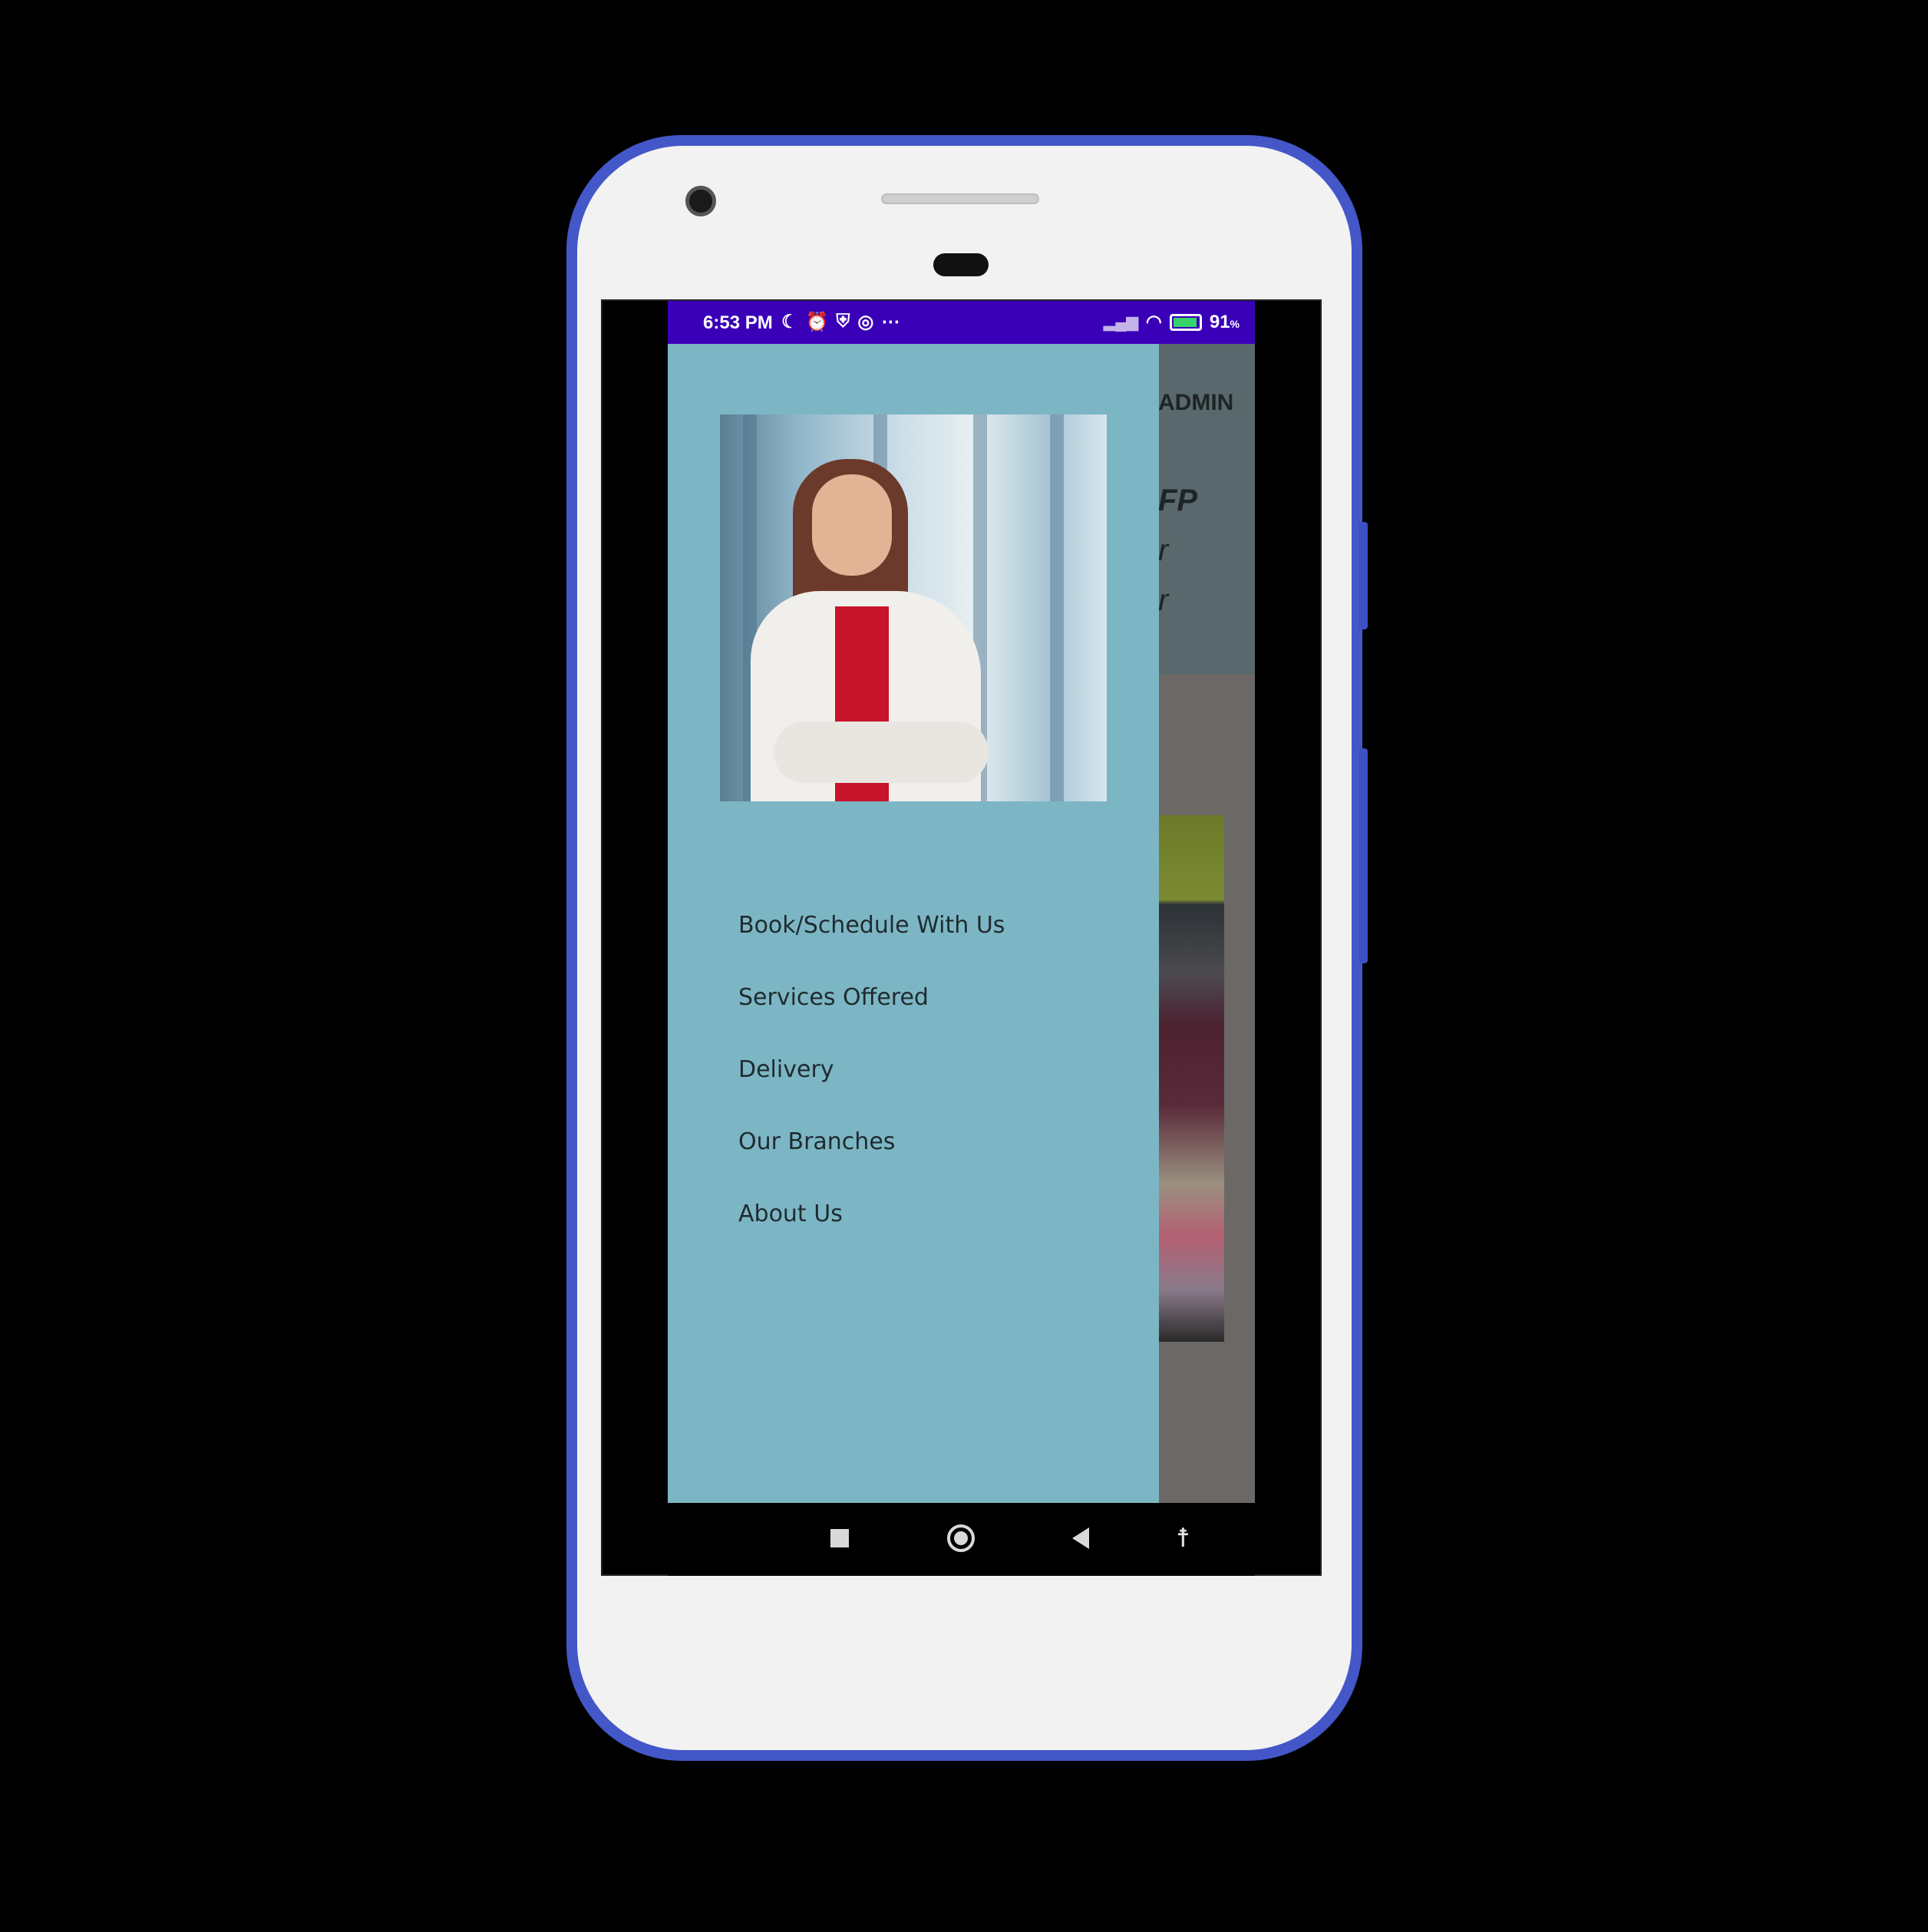 The image size is (1928, 1932). What do you see at coordinates (891, 322) in the screenshot?
I see `more-dots-icon: ⋯` at bounding box center [891, 322].